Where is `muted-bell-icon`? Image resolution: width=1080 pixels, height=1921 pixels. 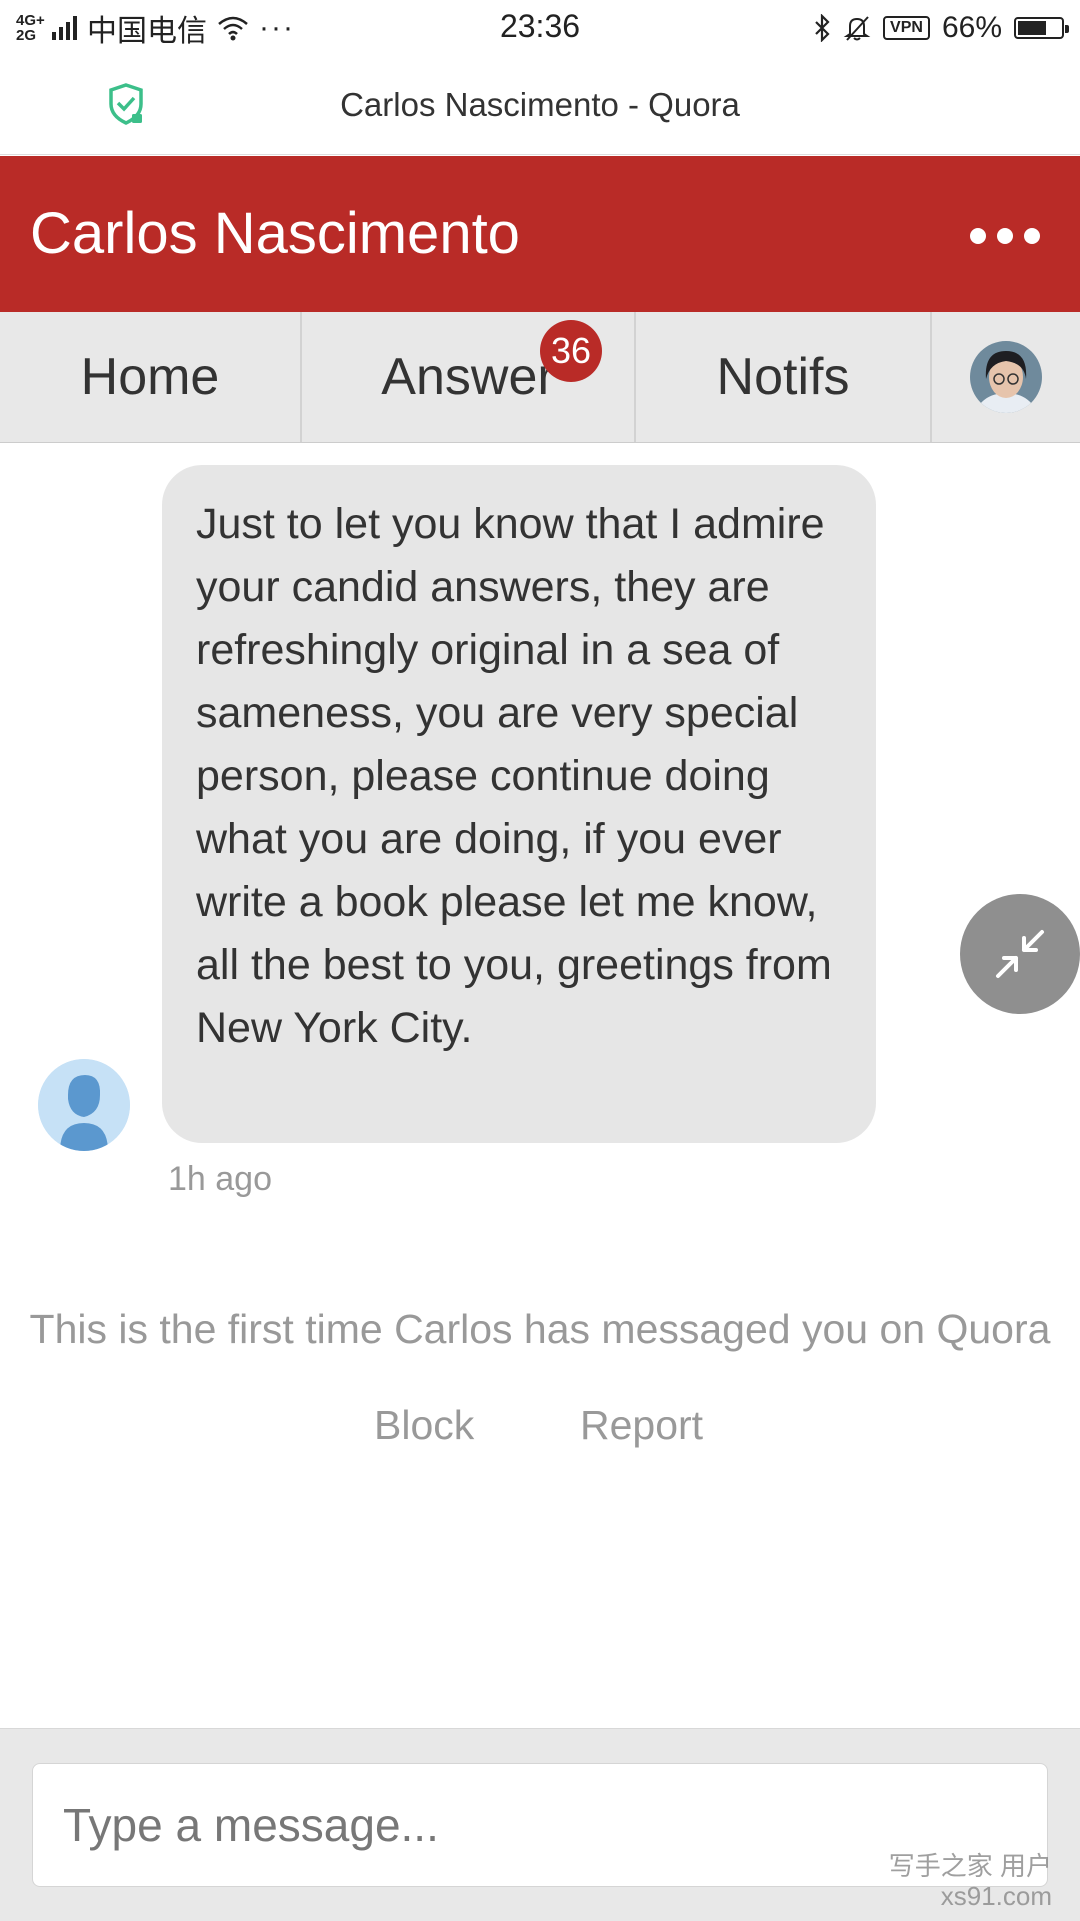 muted-bell-icon is located at coordinates (857, 28).